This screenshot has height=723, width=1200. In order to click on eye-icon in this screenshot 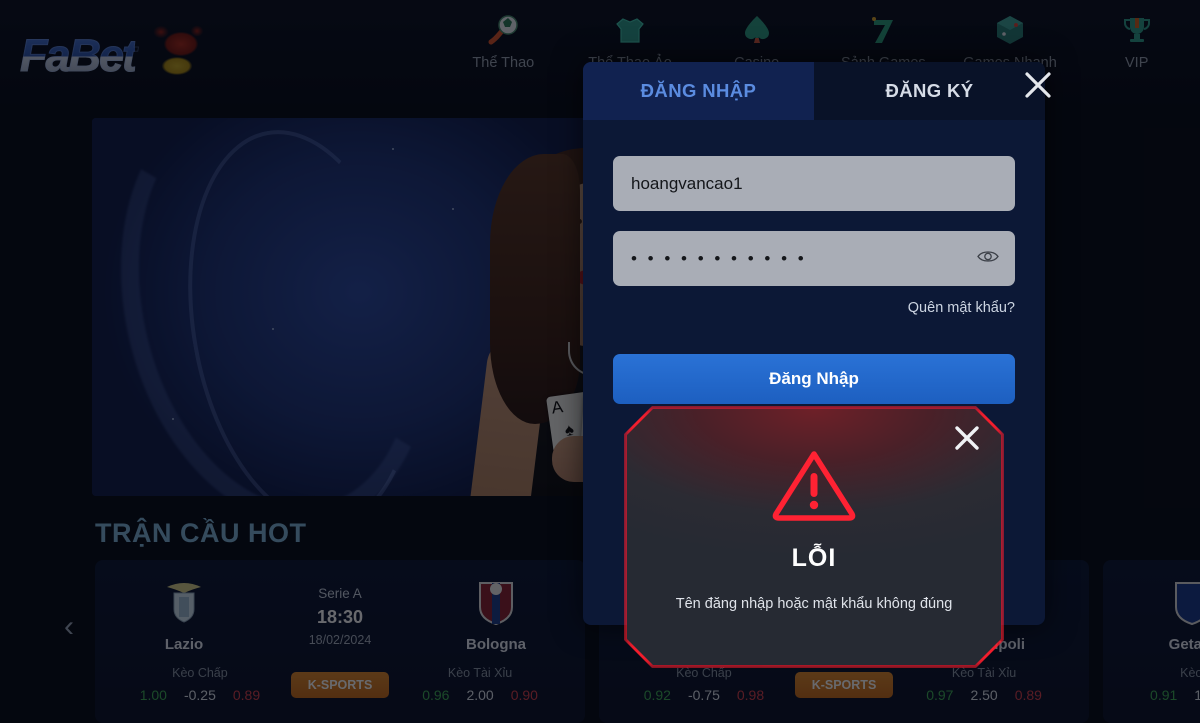, I will do `click(988, 258)`.